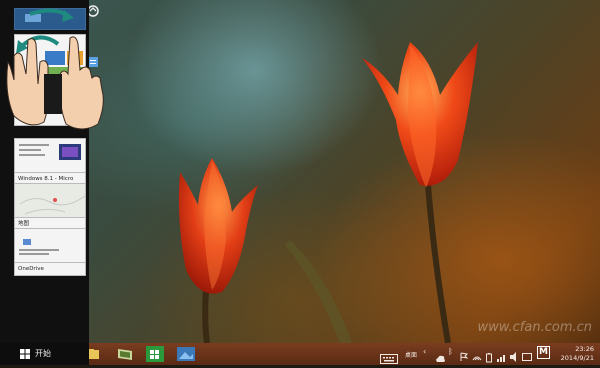 Image resolution: width=600 pixels, height=368 pixels. Describe the element at coordinates (534, 327) in the screenshot. I see `watermark: www.cfan.com.cn` at that location.